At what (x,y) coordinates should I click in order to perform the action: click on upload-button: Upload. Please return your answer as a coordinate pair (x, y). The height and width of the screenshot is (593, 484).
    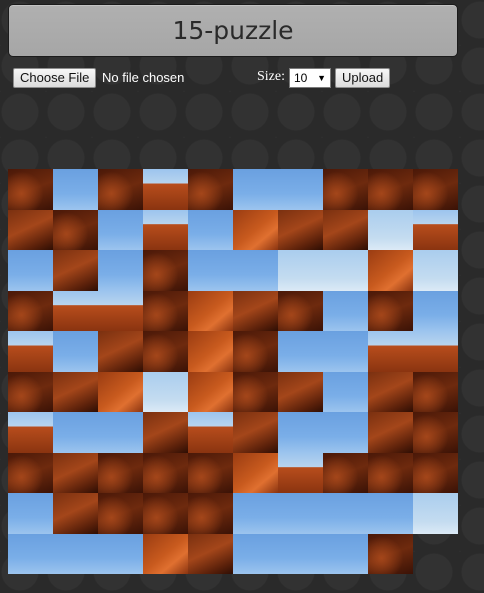
    Looking at the image, I should click on (363, 78).